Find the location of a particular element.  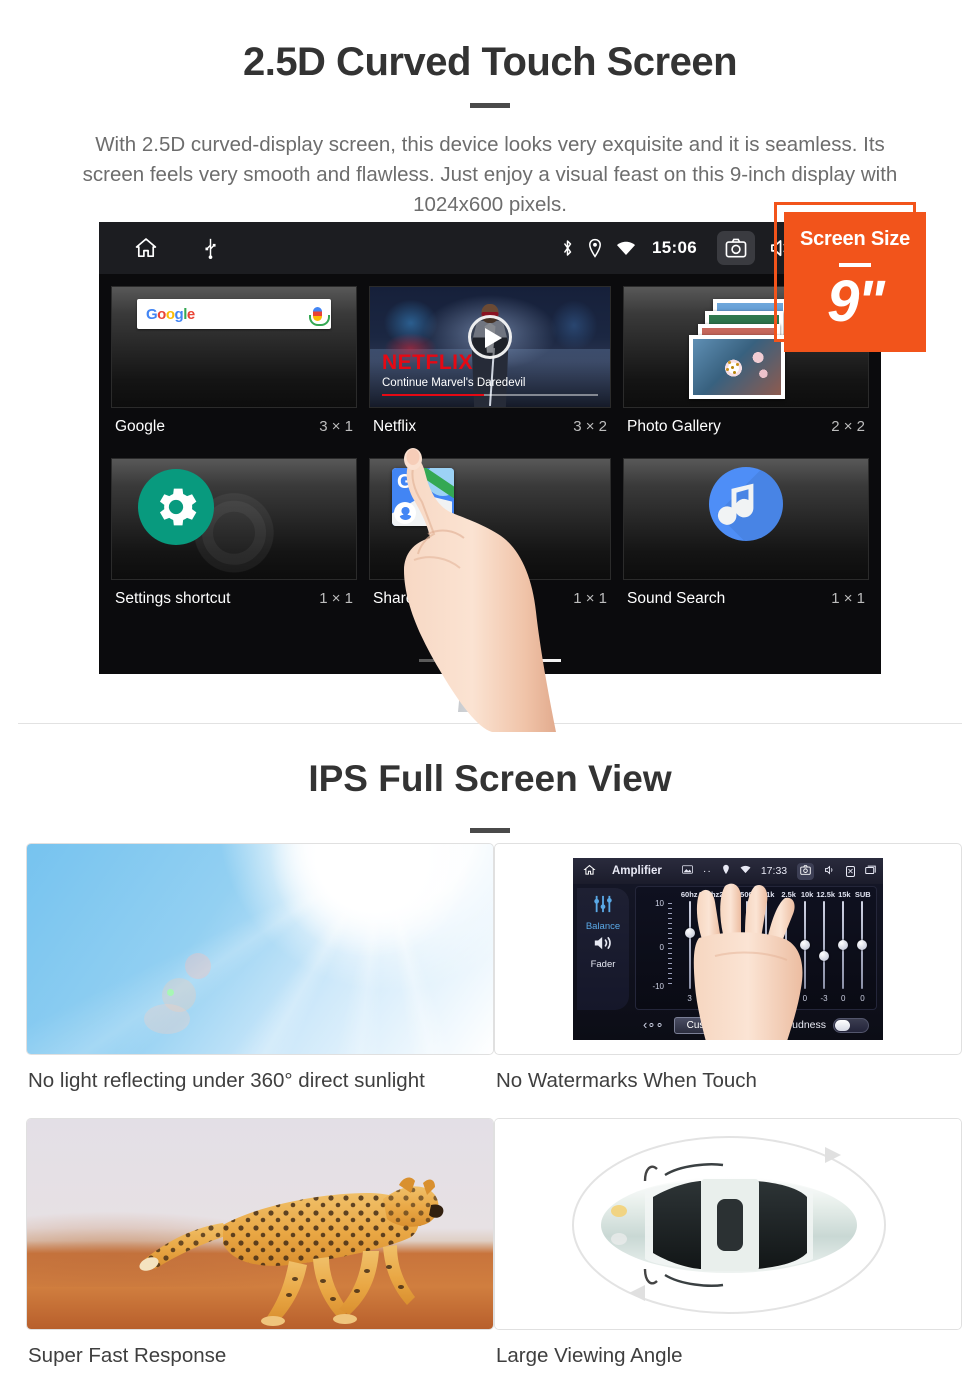

preset-button: Custom is located at coordinates (704, 1025).